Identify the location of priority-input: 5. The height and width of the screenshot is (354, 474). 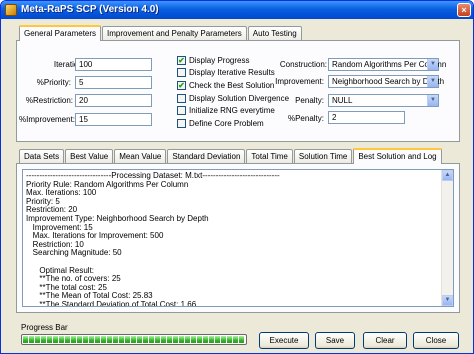
(113, 82).